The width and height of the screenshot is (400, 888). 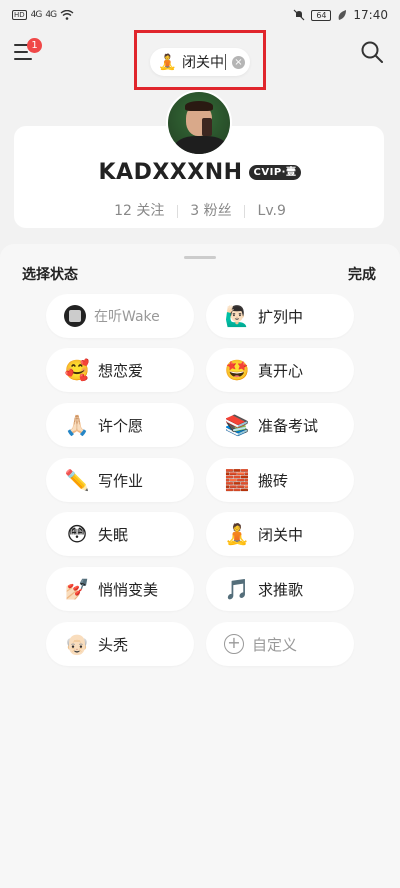 I want to click on status-option-happy: 🤩 真开心, so click(x=280, y=370).